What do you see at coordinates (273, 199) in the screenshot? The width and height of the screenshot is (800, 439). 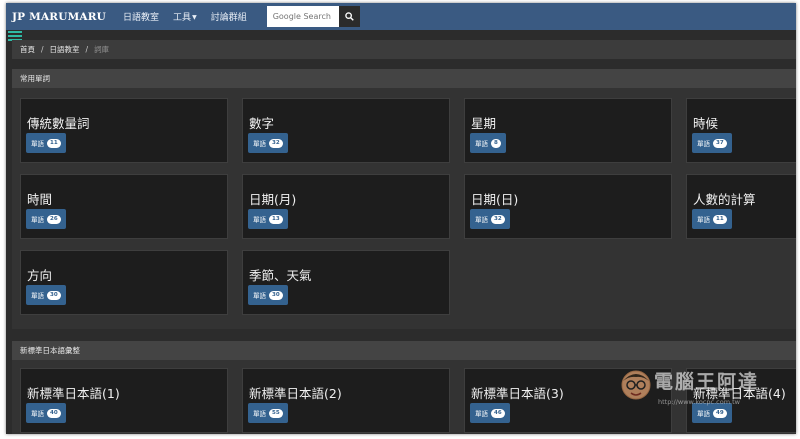 I see `card-title: 日期(月)` at bounding box center [273, 199].